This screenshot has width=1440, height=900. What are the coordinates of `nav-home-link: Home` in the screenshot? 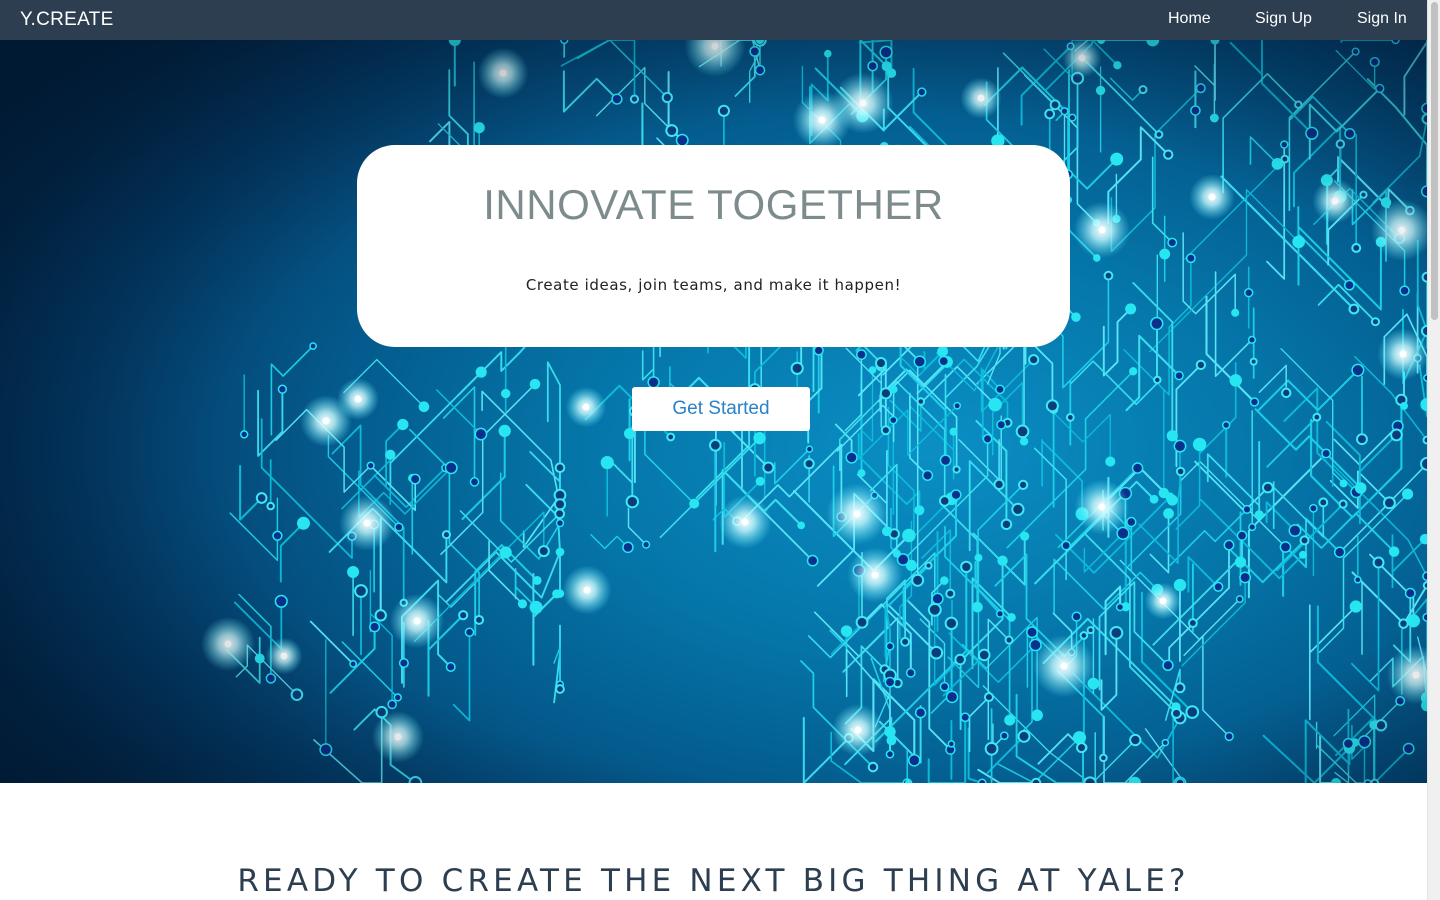 It's located at (1189, 19).